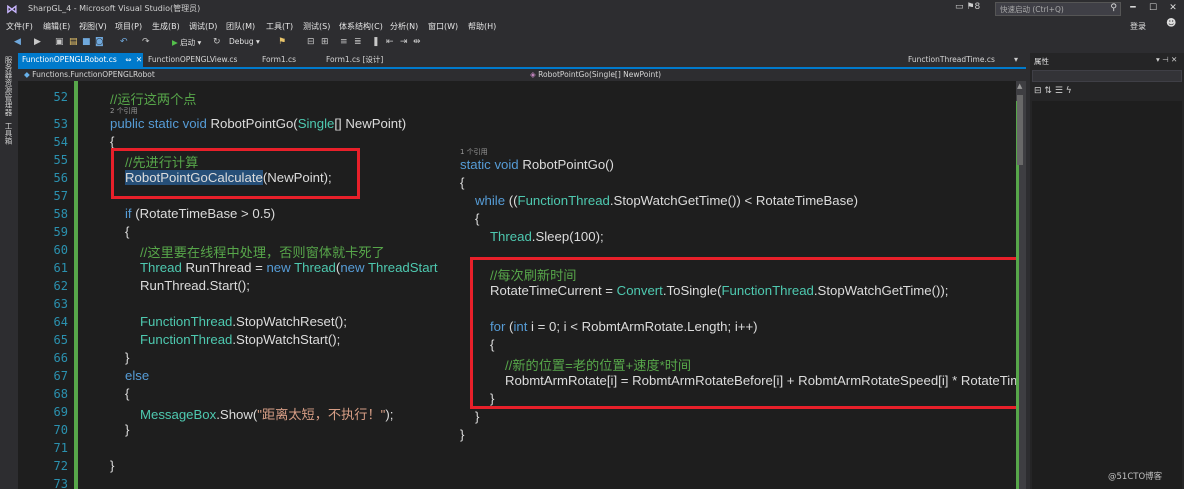 This screenshot has height=489, width=1184. What do you see at coordinates (195, 285) in the screenshot?
I see `code-line-62: RunThread.Start();` at bounding box center [195, 285].